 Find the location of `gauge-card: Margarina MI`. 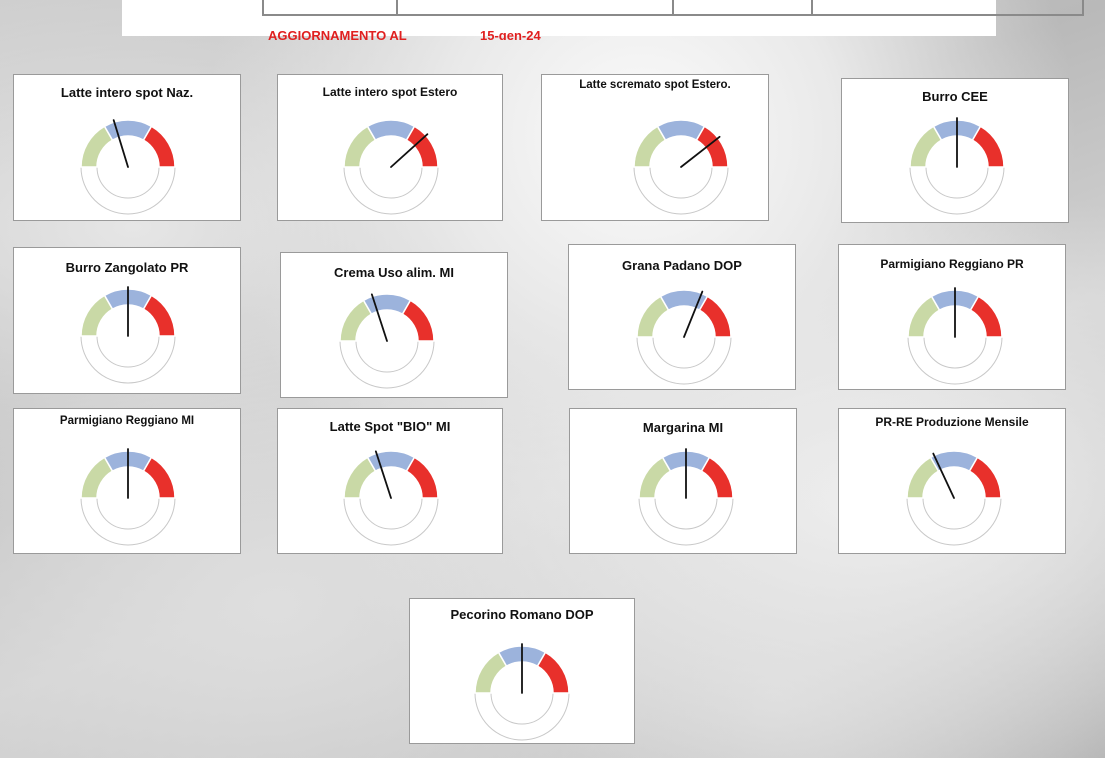

gauge-card: Margarina MI is located at coordinates (683, 481).